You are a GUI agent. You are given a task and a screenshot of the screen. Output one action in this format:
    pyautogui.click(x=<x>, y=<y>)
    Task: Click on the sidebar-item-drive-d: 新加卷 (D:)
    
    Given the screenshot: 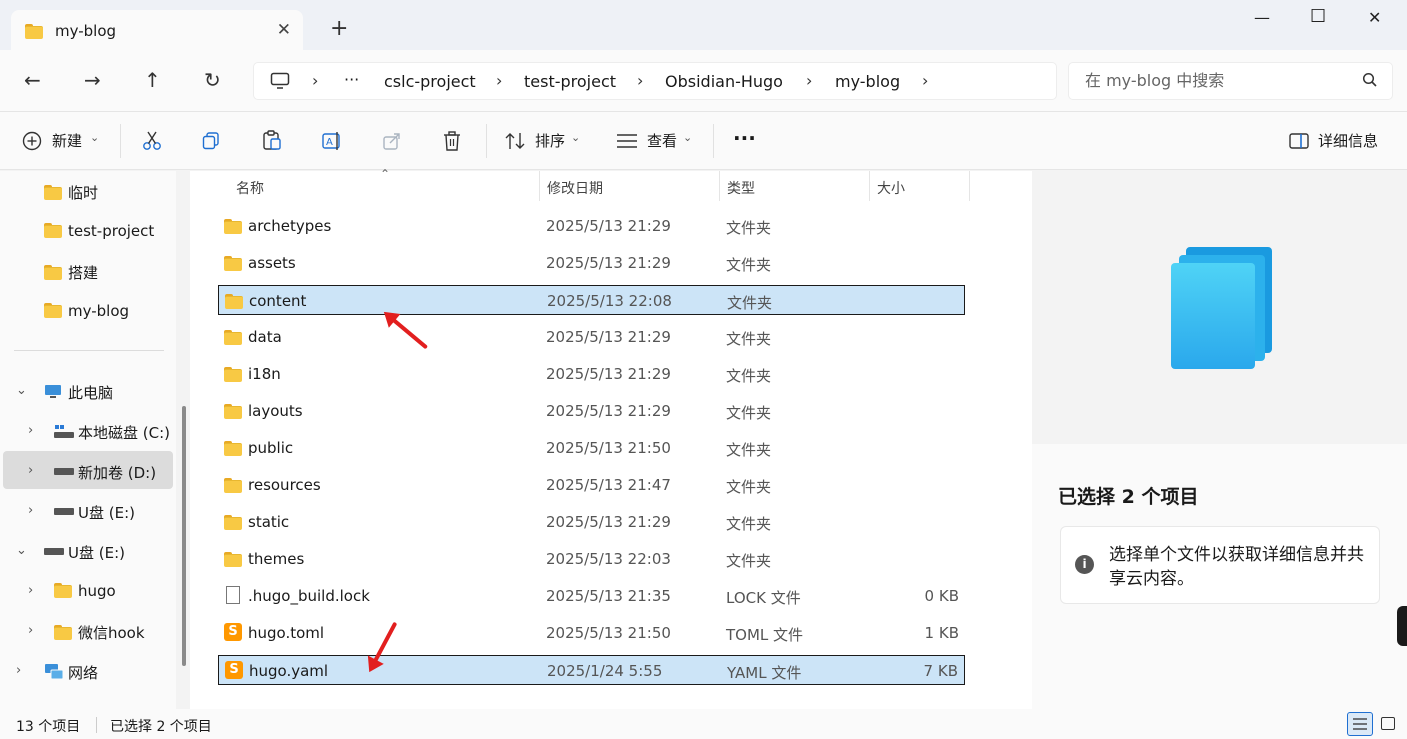 What is the action you would take?
    pyautogui.click(x=105, y=472)
    